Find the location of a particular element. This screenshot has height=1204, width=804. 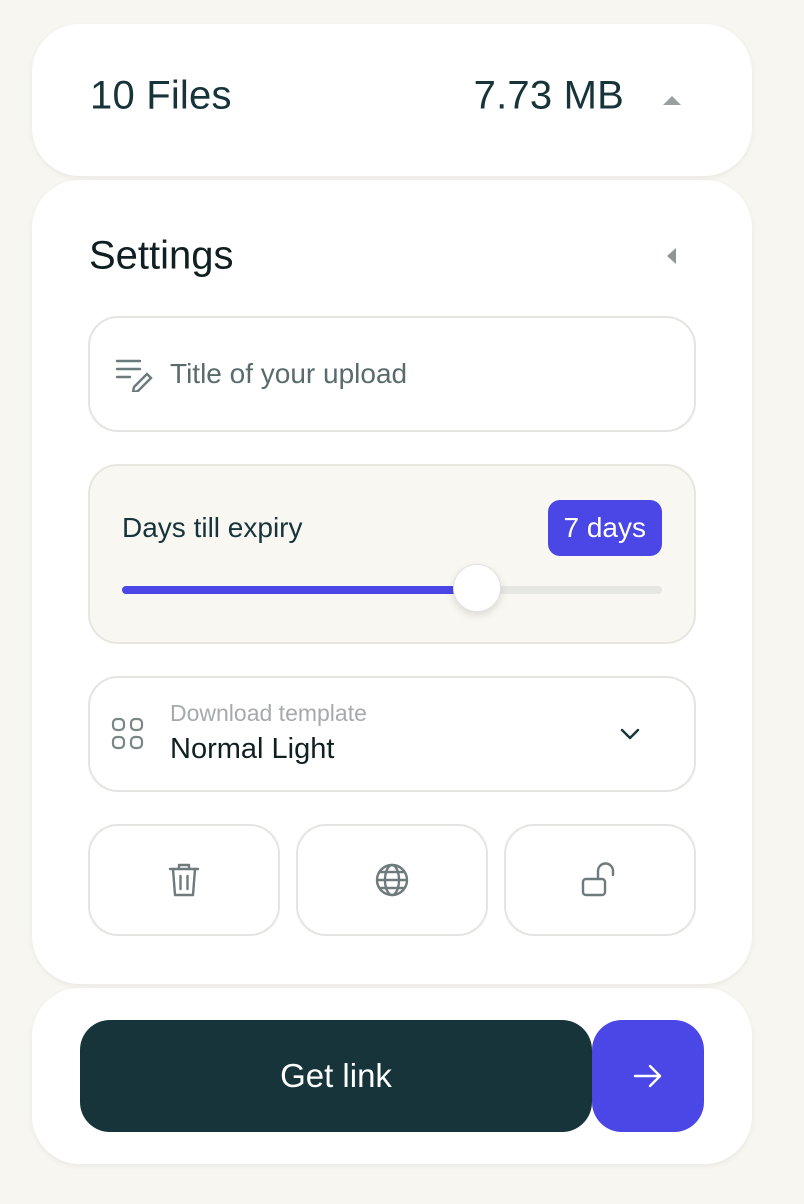

edit-text-icon is located at coordinates (134, 375).